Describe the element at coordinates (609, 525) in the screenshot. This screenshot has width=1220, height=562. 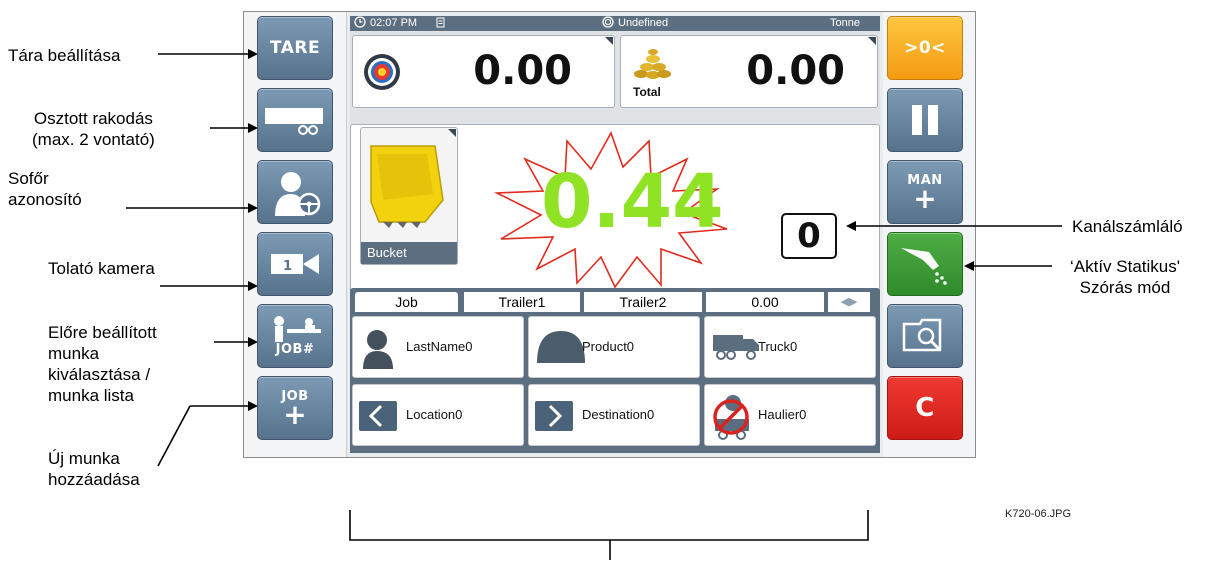
I see `bracket-line` at that location.